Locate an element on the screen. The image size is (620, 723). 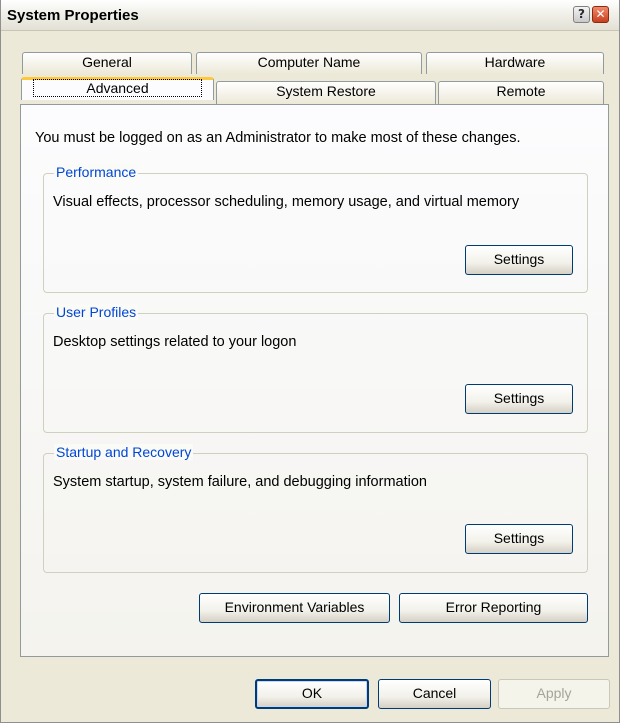
tab-remote-label: Remote is located at coordinates (521, 91).